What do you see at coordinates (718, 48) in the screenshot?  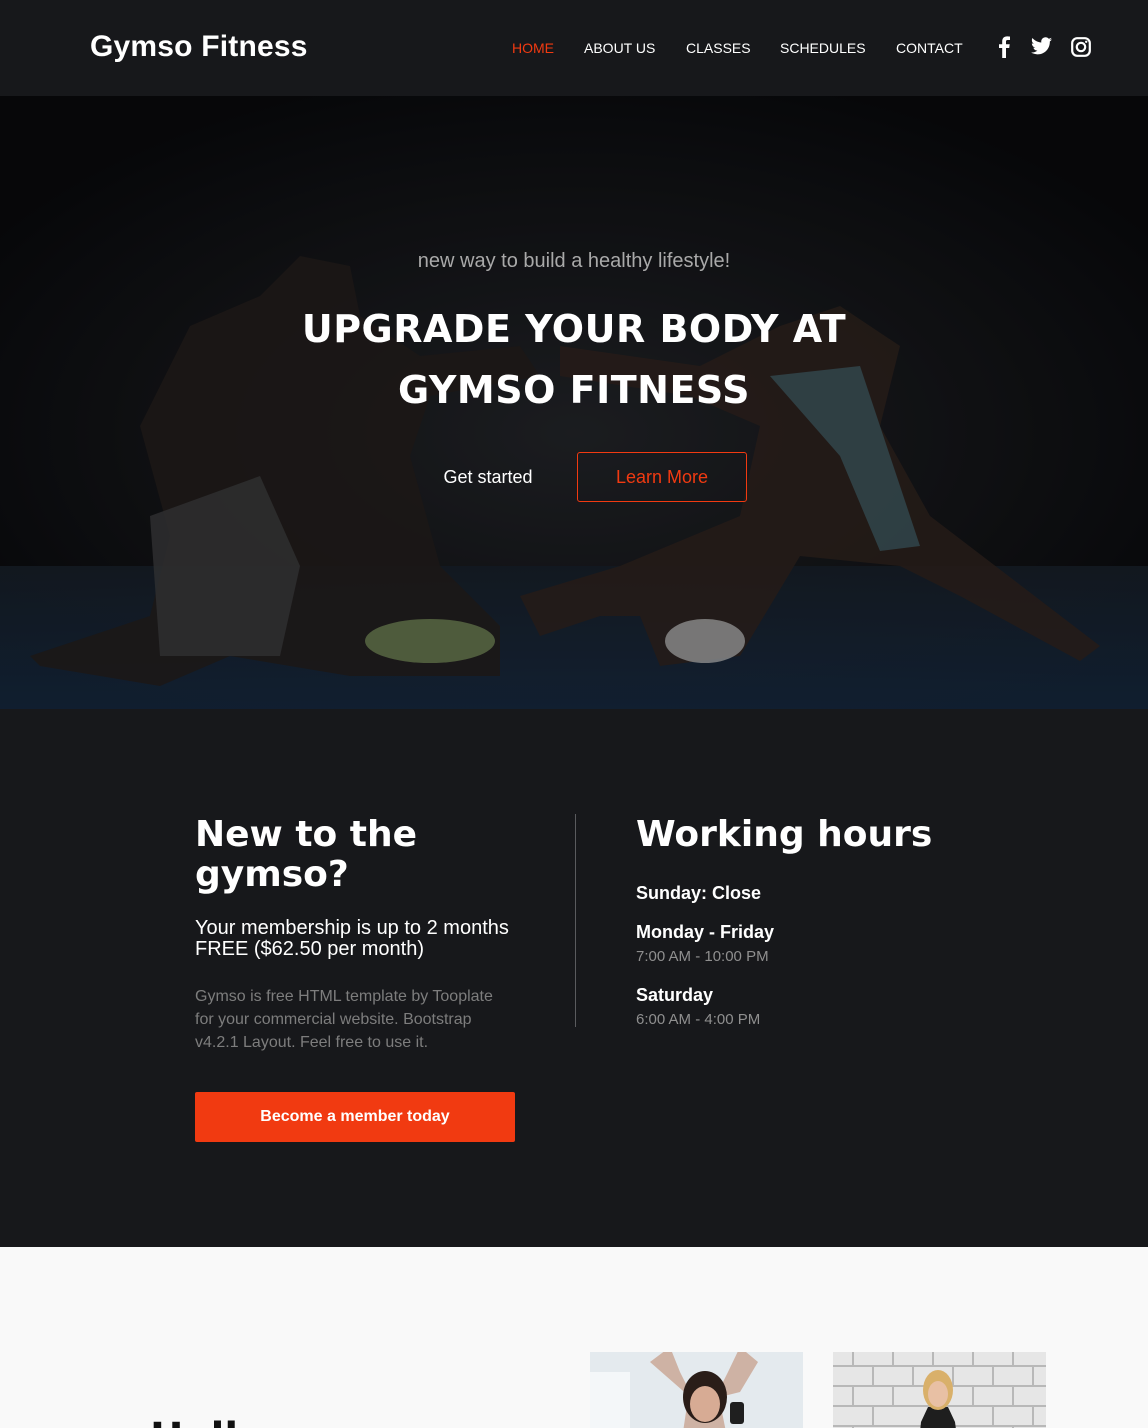 I see `nav-classes: CLASSES` at bounding box center [718, 48].